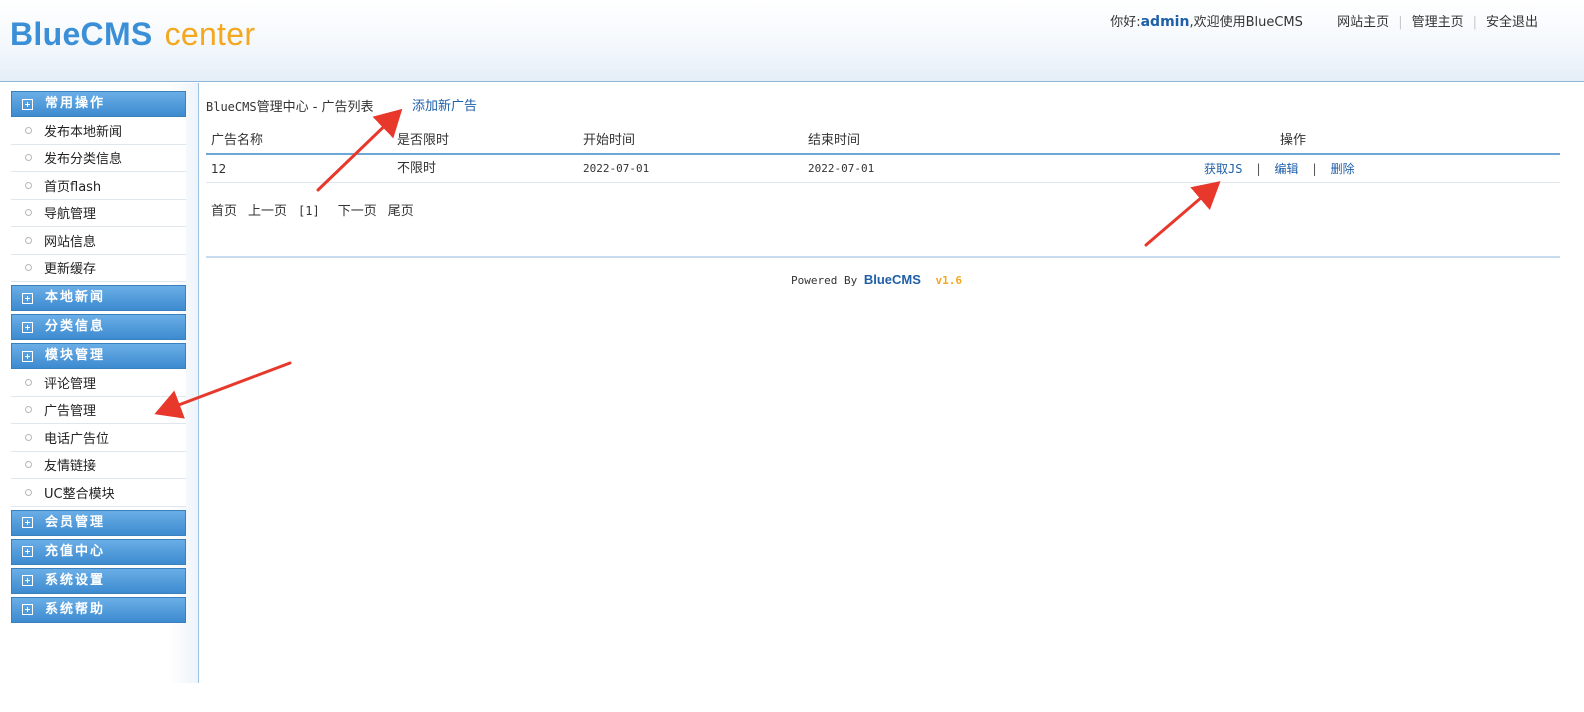 The height and width of the screenshot is (712, 1584). I want to click on start-time-cell: 2022-07-01, so click(616, 168).